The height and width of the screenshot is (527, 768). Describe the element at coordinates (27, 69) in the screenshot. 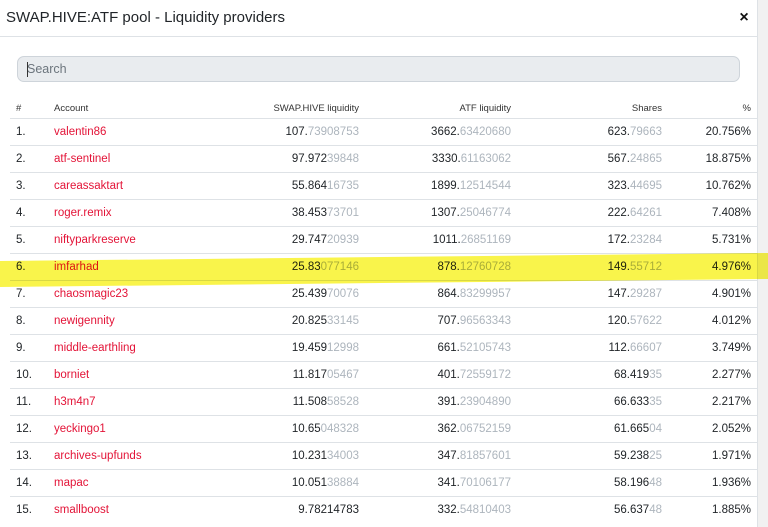

I see `text-cursor` at that location.